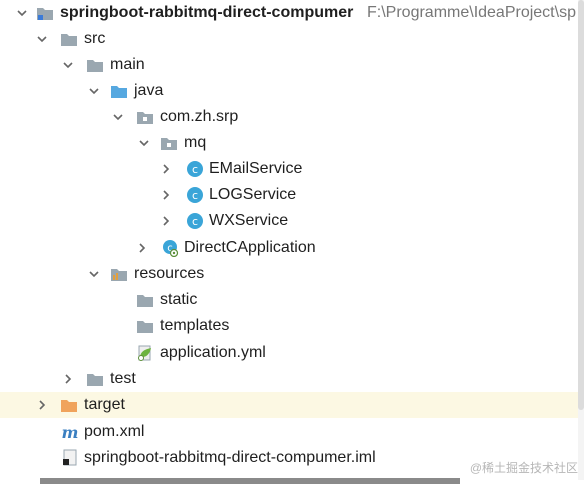 The height and width of the screenshot is (488, 584). What do you see at coordinates (119, 274) in the screenshot?
I see `resources-folder-icon` at bounding box center [119, 274].